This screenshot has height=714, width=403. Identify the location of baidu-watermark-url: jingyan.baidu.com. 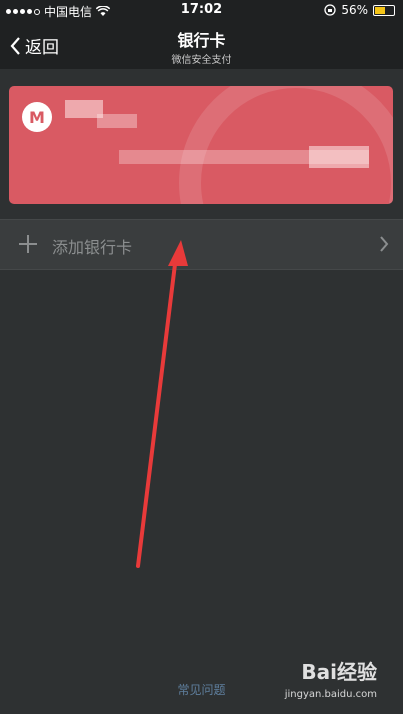
(330, 694).